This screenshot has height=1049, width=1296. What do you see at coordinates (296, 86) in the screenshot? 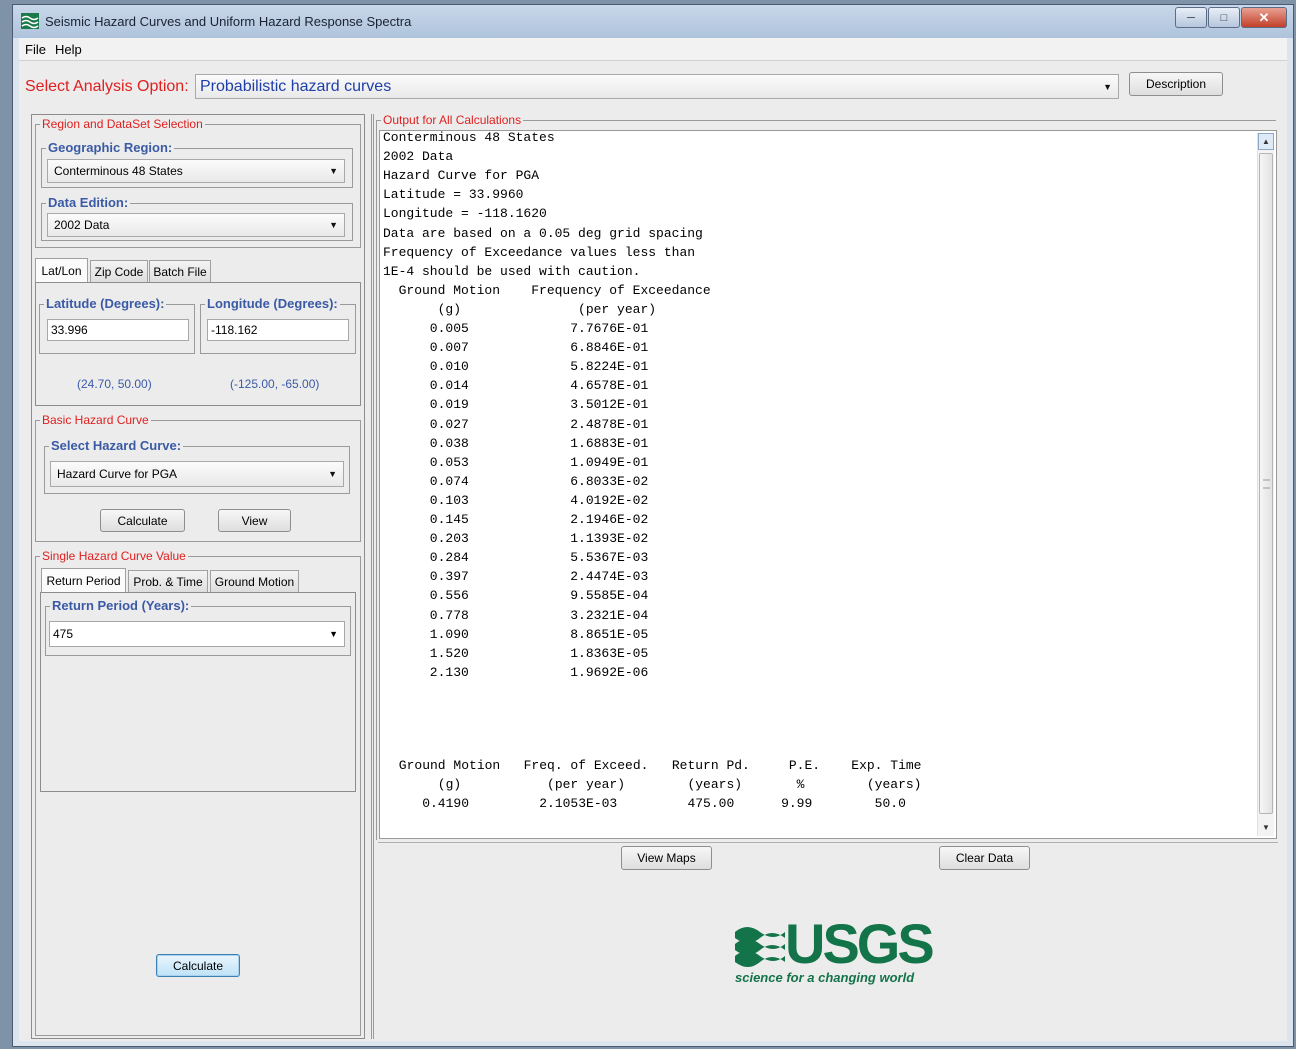
I see `analysis-option-value: Probabilistic hazard curves` at bounding box center [296, 86].